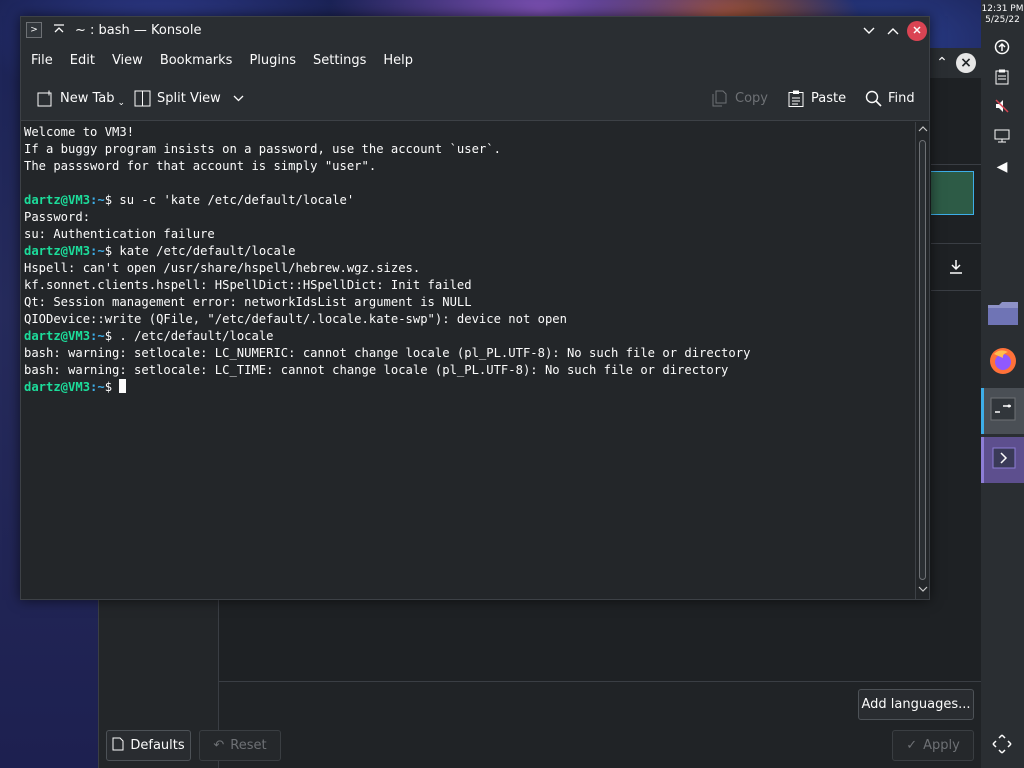 The width and height of the screenshot is (1024, 768). What do you see at coordinates (1002, 746) in the screenshot?
I see `desktop-toggle-icon` at bounding box center [1002, 746].